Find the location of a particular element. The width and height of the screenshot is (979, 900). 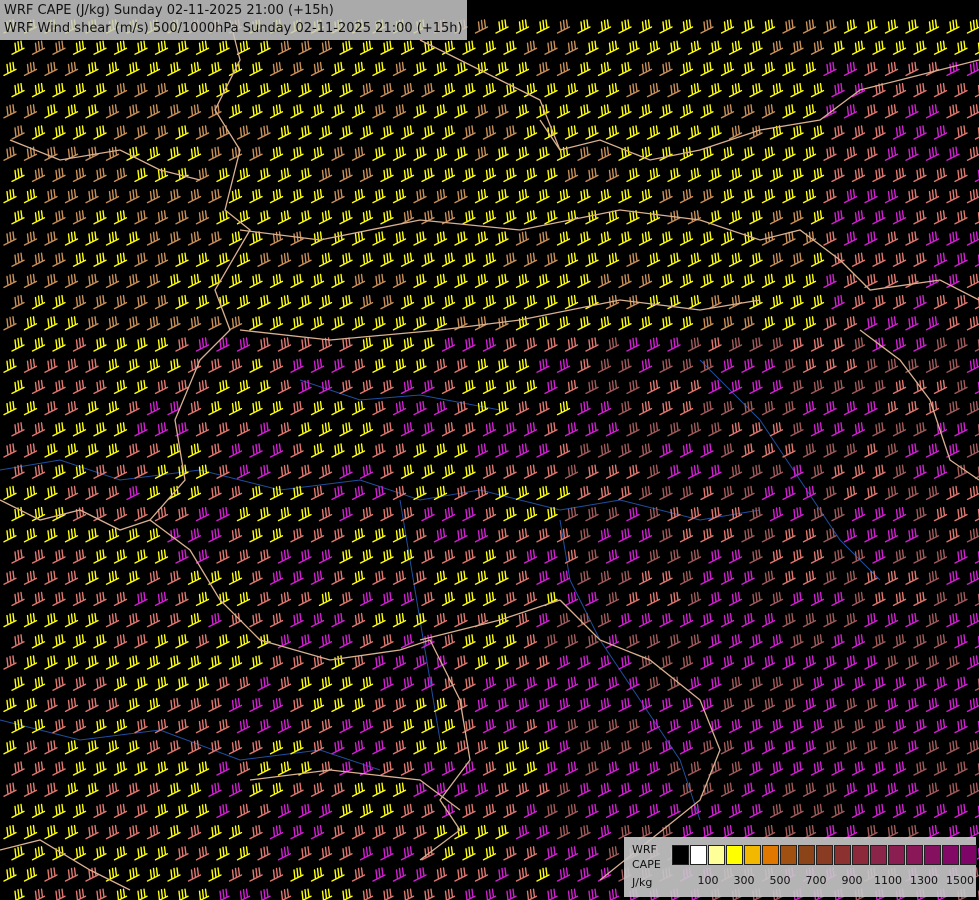

legend-tick-label: 1300 is located at coordinates (924, 880).